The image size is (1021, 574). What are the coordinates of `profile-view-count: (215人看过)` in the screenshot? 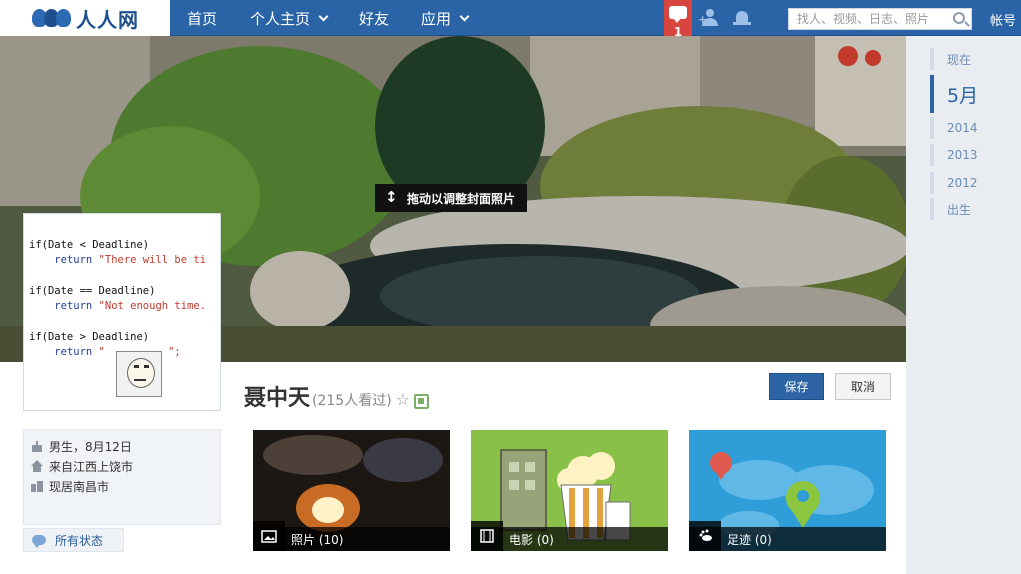 It's located at (352, 401).